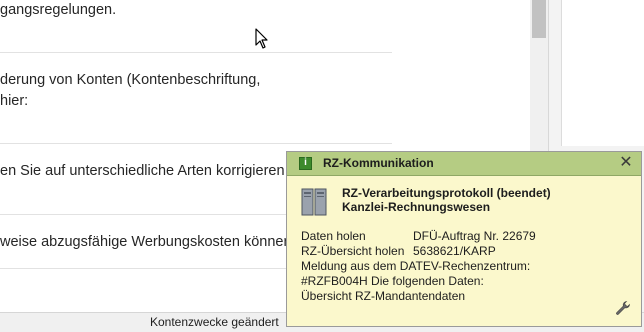 Image resolution: width=644 pixels, height=332 pixels. I want to click on status-text: Kontenzwecke geändert, so click(214, 322).